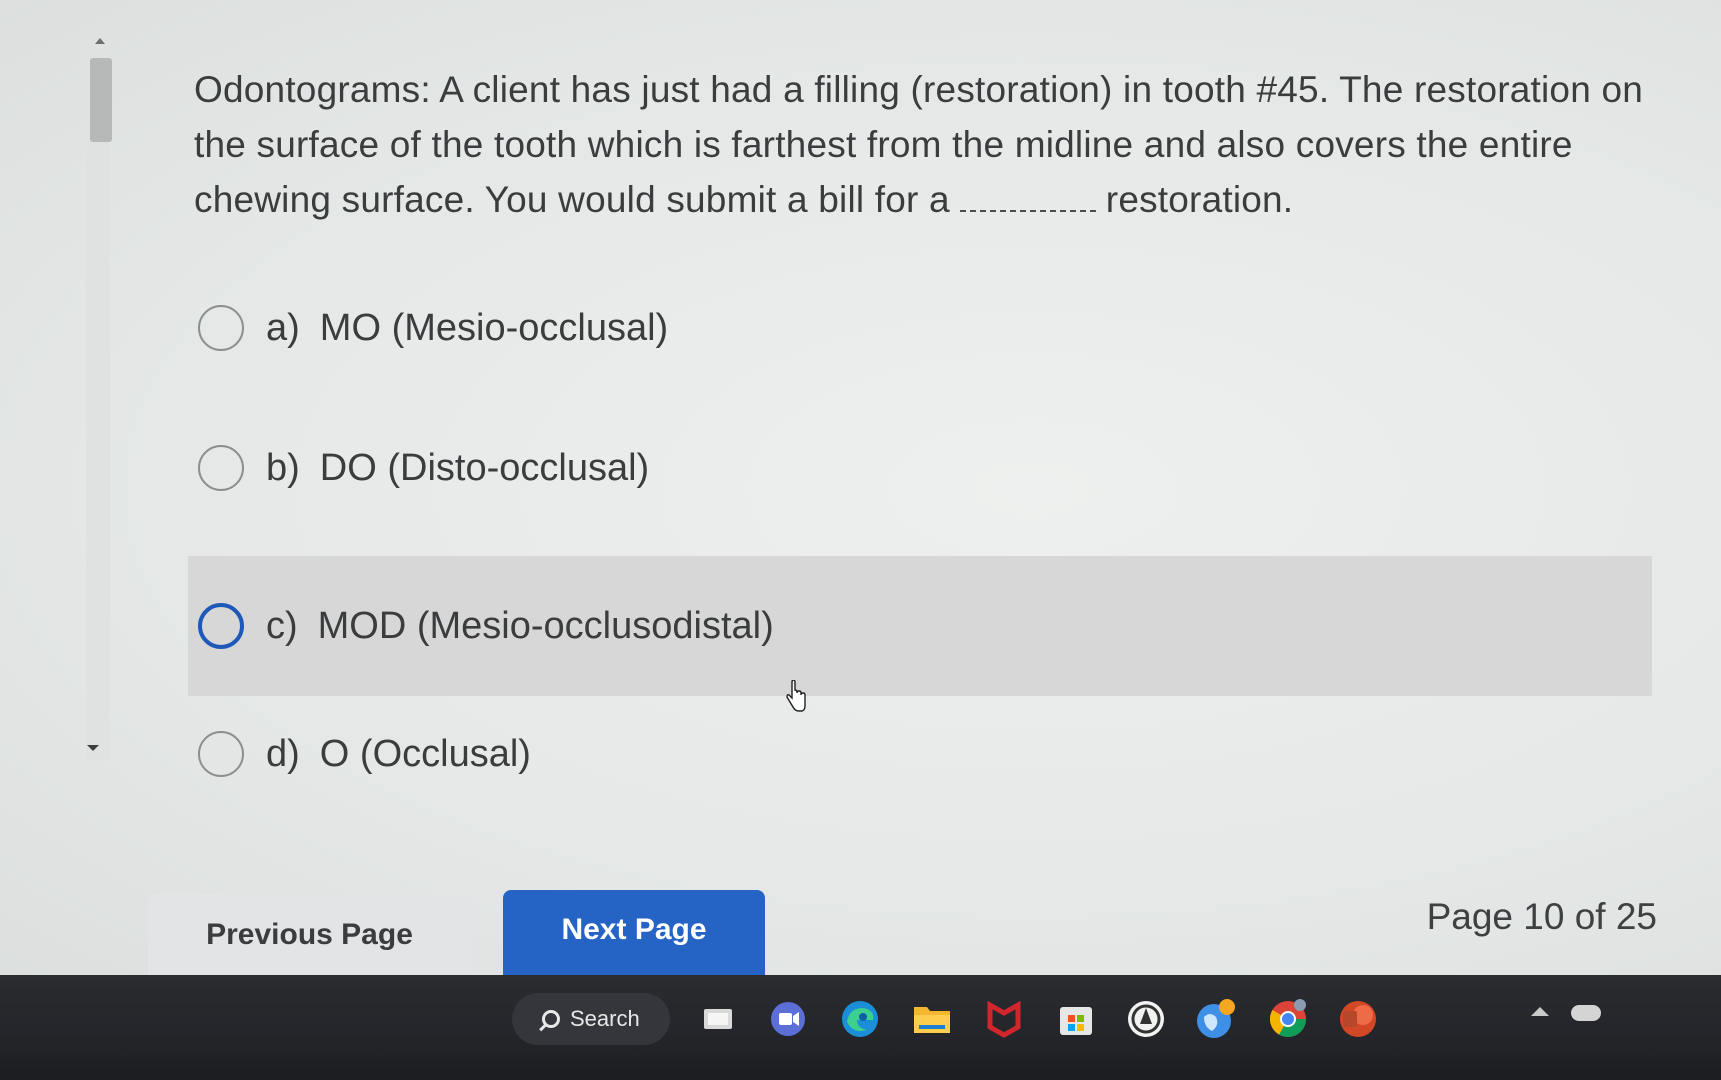 The image size is (1721, 1080). I want to click on answer-blank, so click(1027, 197).